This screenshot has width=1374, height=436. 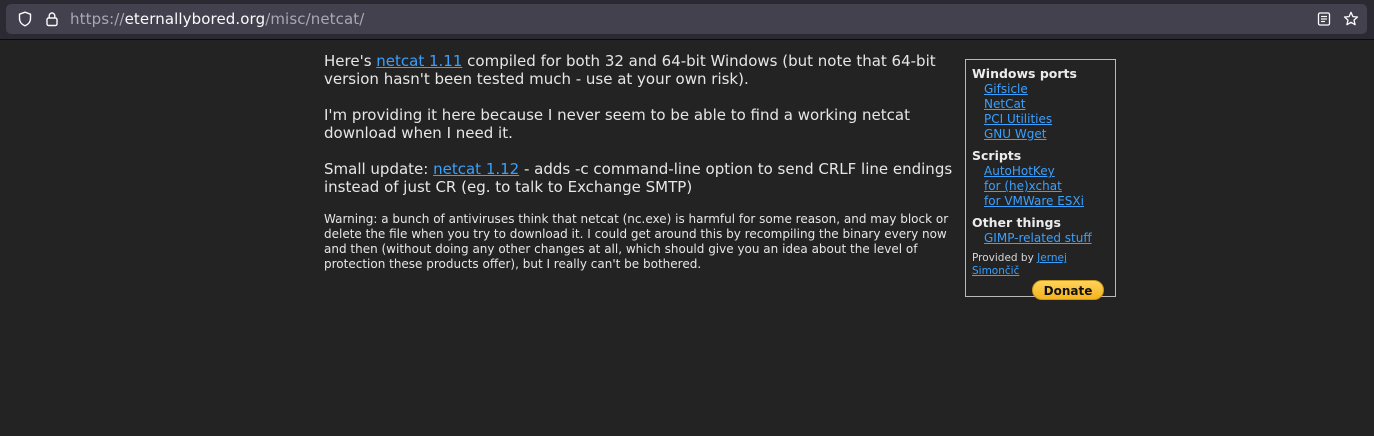 What do you see at coordinates (97, 19) in the screenshot?
I see `url-scheme: https://` at bounding box center [97, 19].